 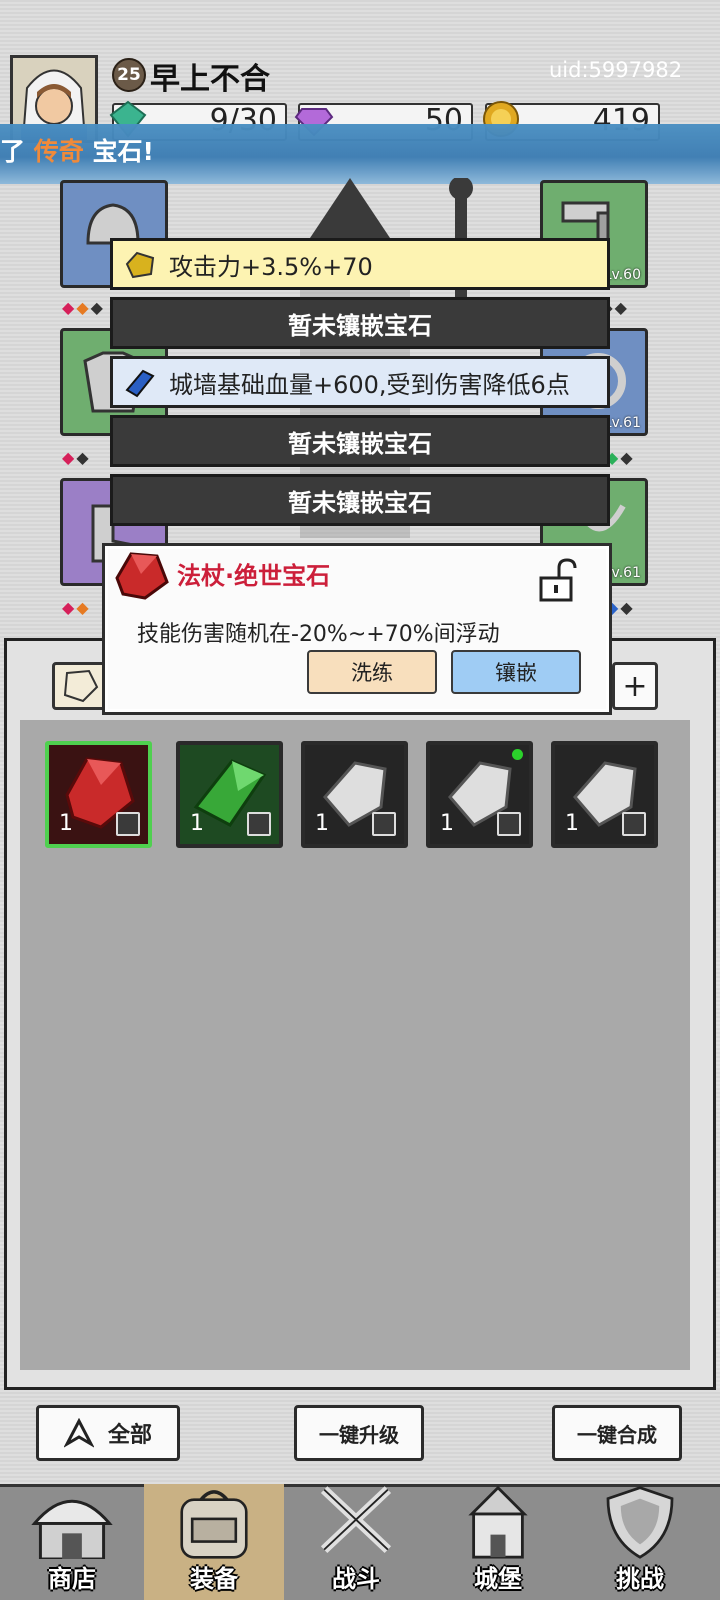 What do you see at coordinates (557, 580) in the screenshot?
I see `unlock-icon` at bounding box center [557, 580].